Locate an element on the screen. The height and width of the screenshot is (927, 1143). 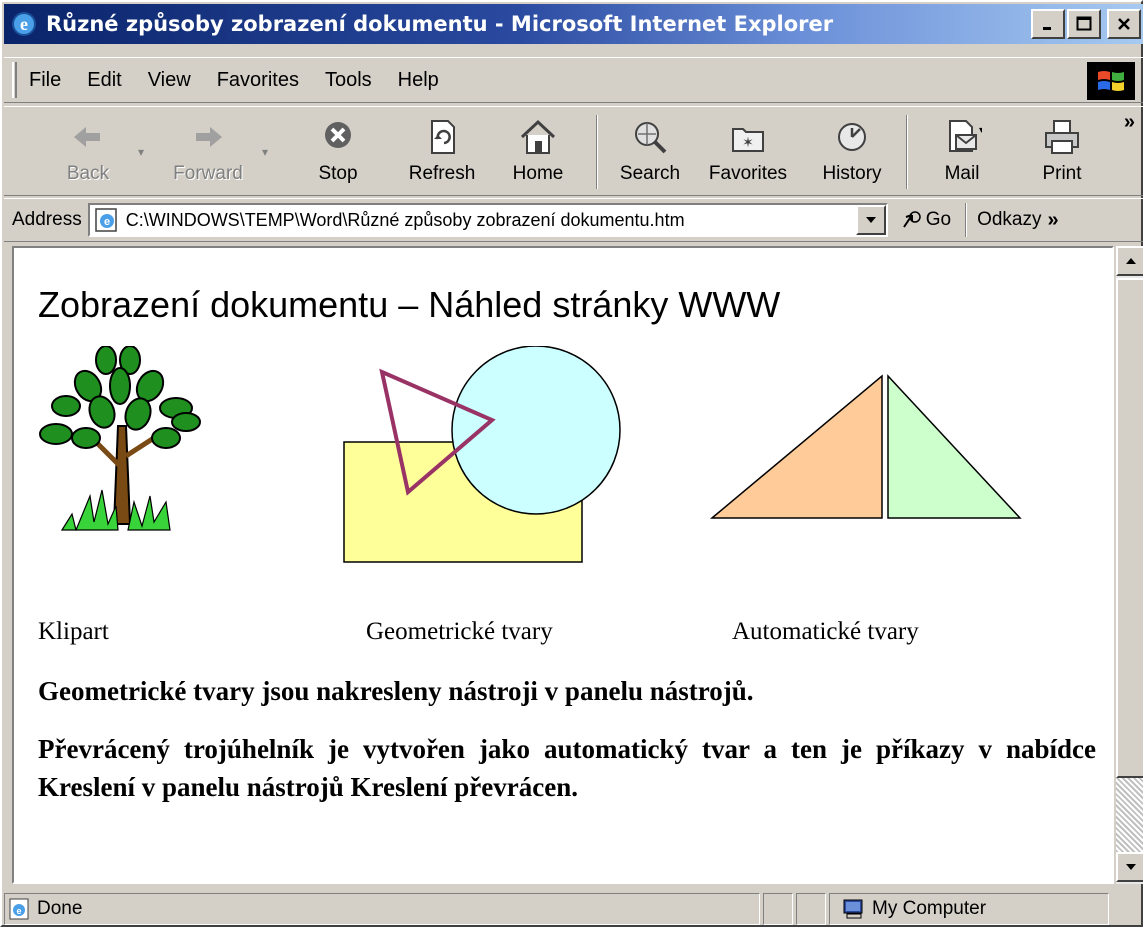
windows-logo-throbber is located at coordinates (1111, 81).